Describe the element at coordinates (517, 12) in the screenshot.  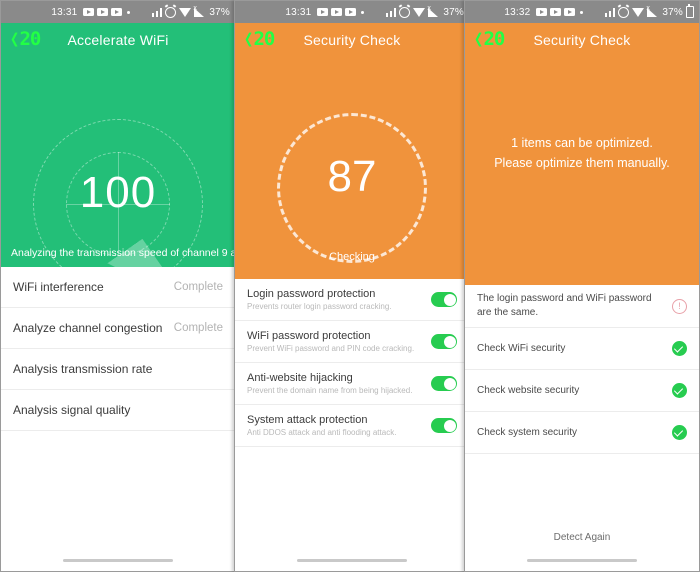
I see `status-bar-time: 13:32` at that location.